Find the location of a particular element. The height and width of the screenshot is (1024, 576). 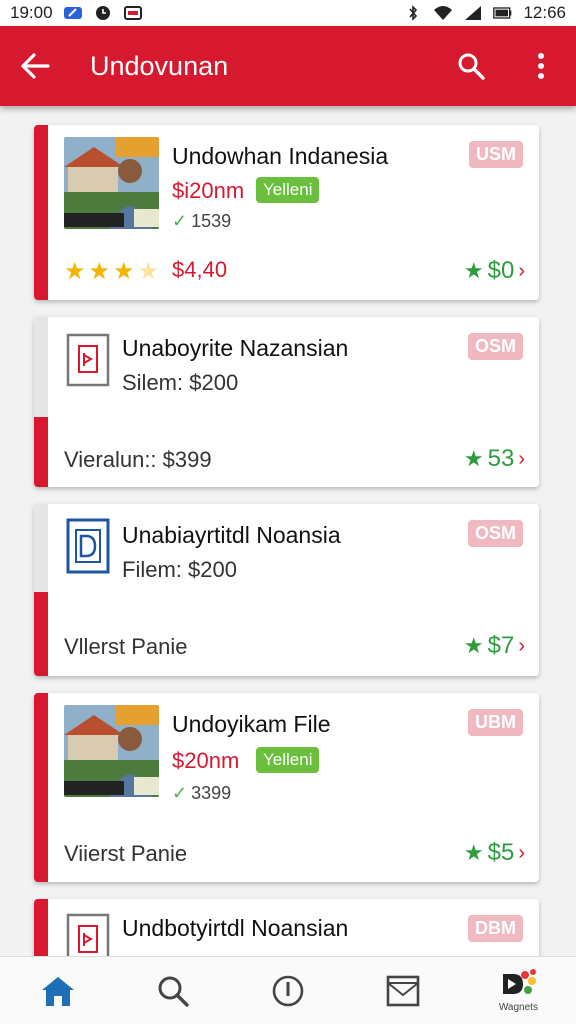

nav-home is located at coordinates (57, 990).